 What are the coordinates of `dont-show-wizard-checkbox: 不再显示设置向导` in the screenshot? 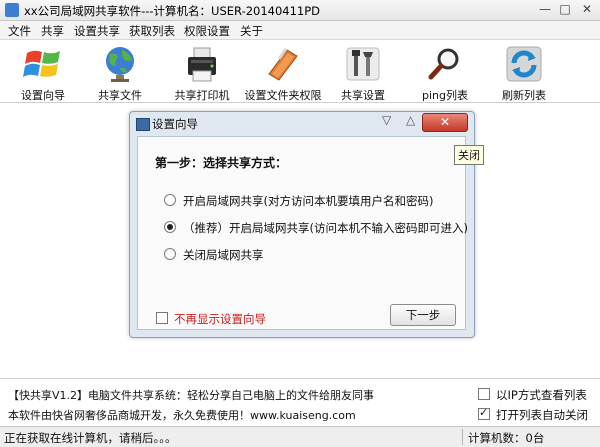 It's located at (211, 319).